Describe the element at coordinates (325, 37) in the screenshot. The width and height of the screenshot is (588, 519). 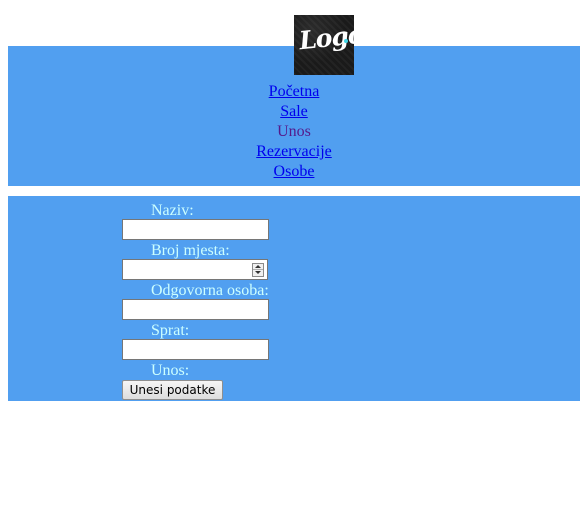
I see `logo-text: Logo` at that location.